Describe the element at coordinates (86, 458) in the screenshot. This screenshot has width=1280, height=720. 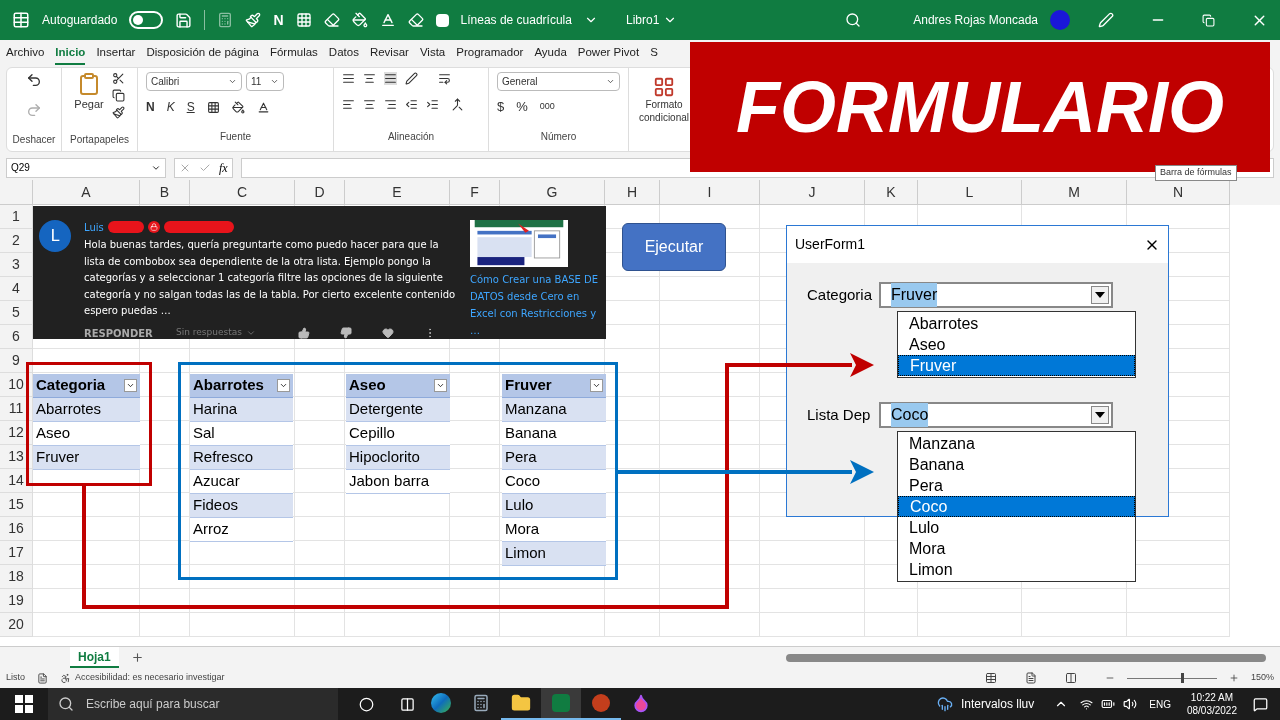
I see `table-cell: Fruver` at that location.